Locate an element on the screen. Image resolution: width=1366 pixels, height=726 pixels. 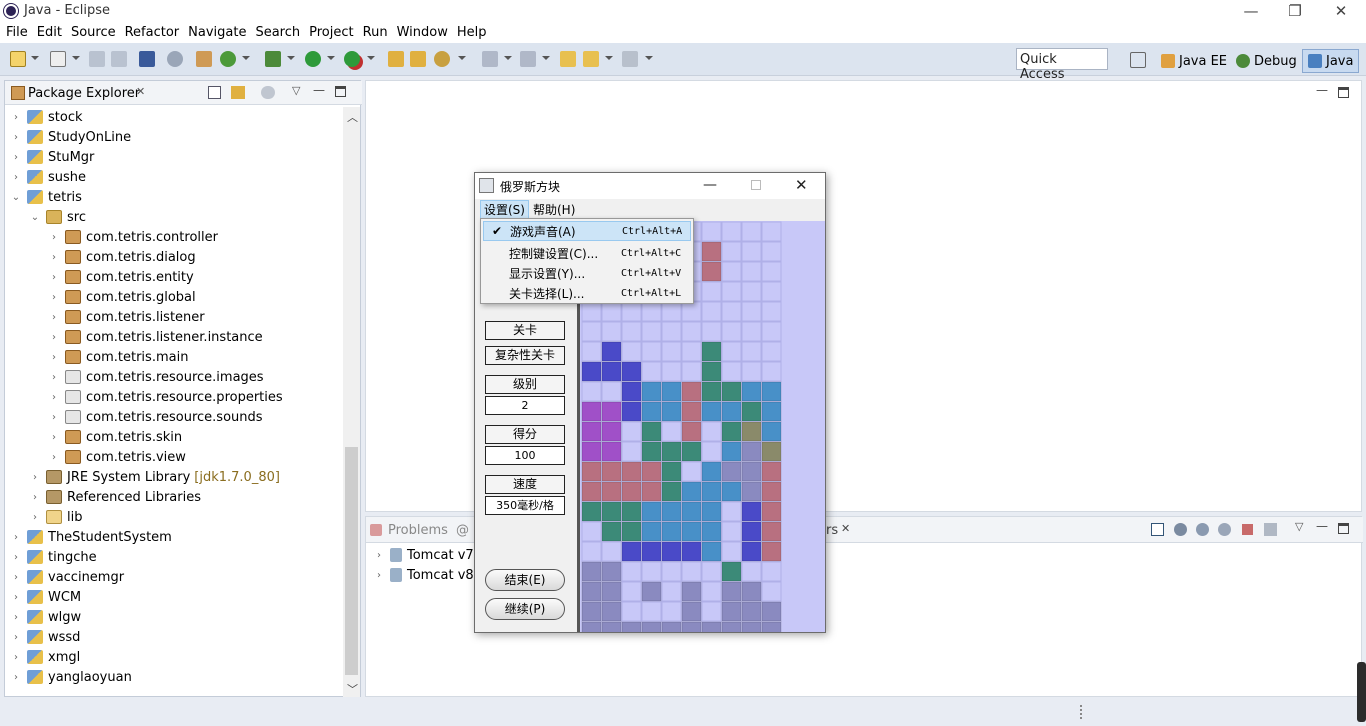
server-row: › Tomcat v8. is located at coordinates (426, 575).